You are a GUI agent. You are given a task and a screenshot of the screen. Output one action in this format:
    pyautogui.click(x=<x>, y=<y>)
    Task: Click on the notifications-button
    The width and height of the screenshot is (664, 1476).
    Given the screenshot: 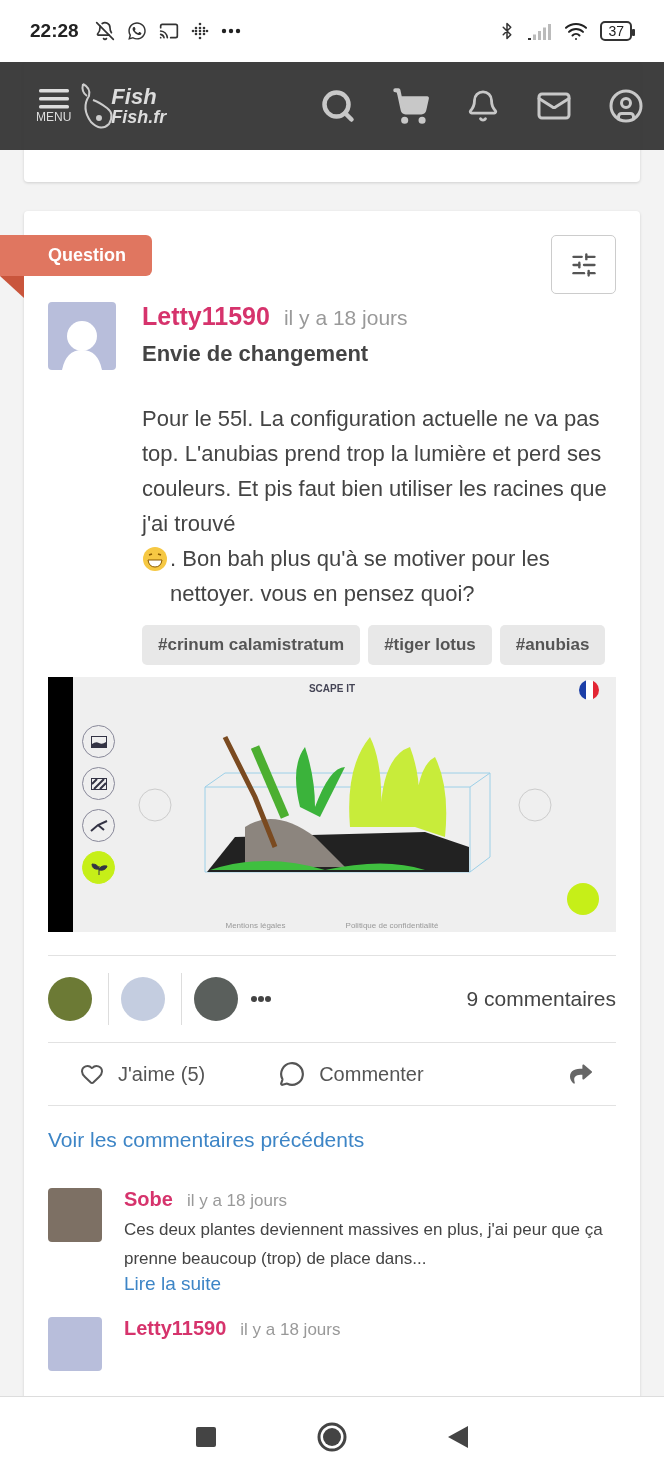 What is the action you would take?
    pyautogui.click(x=483, y=106)
    